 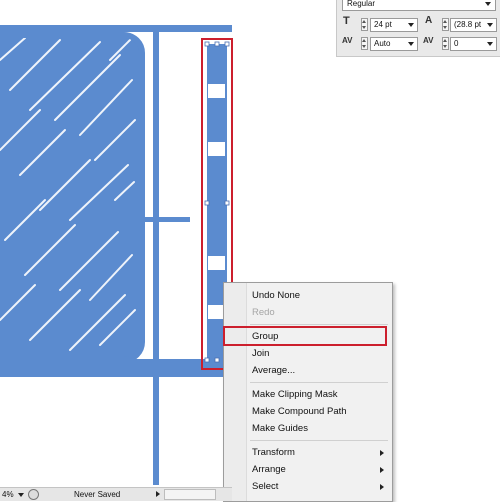 I want to click on font-size-icon: T, so click(x=346, y=21).